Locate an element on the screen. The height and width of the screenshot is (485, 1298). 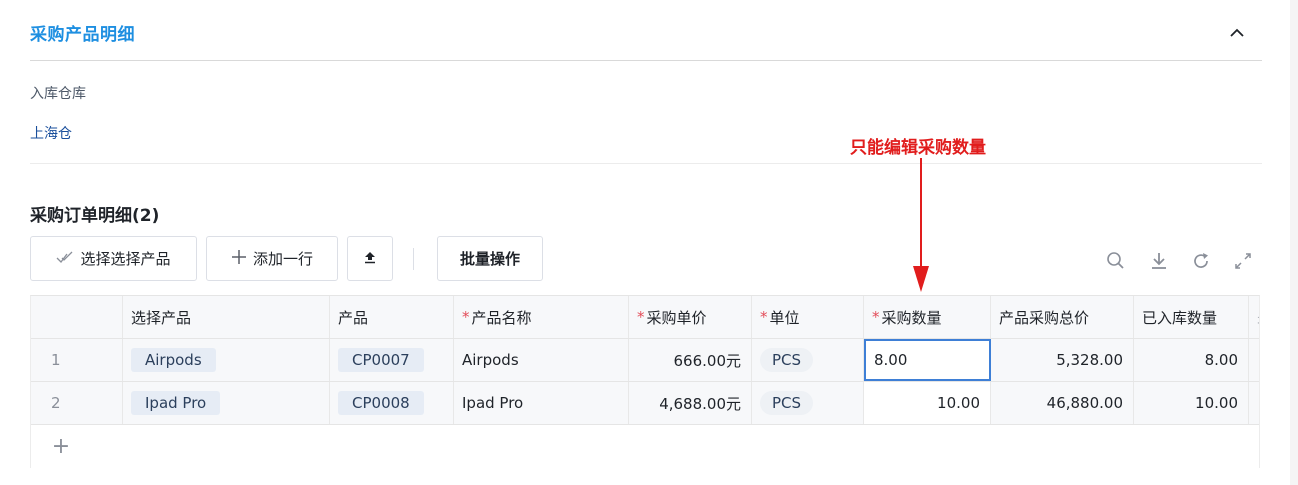
section-title: 采购产品明细 is located at coordinates (82, 35).